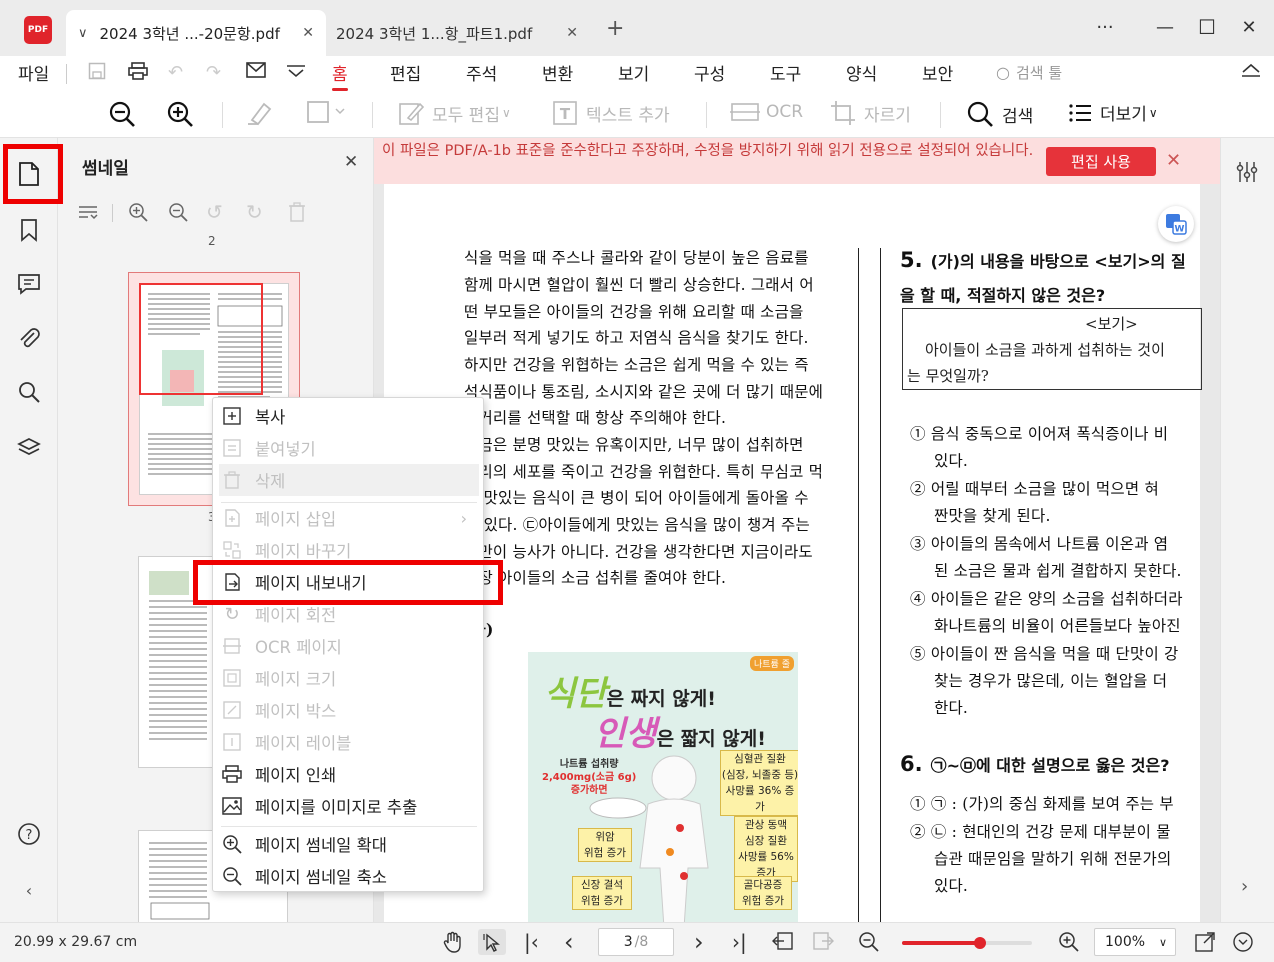 This screenshot has width=1274, height=962. Describe the element at coordinates (105, 169) in the screenshot. I see `panel-title: 썸네일` at that location.